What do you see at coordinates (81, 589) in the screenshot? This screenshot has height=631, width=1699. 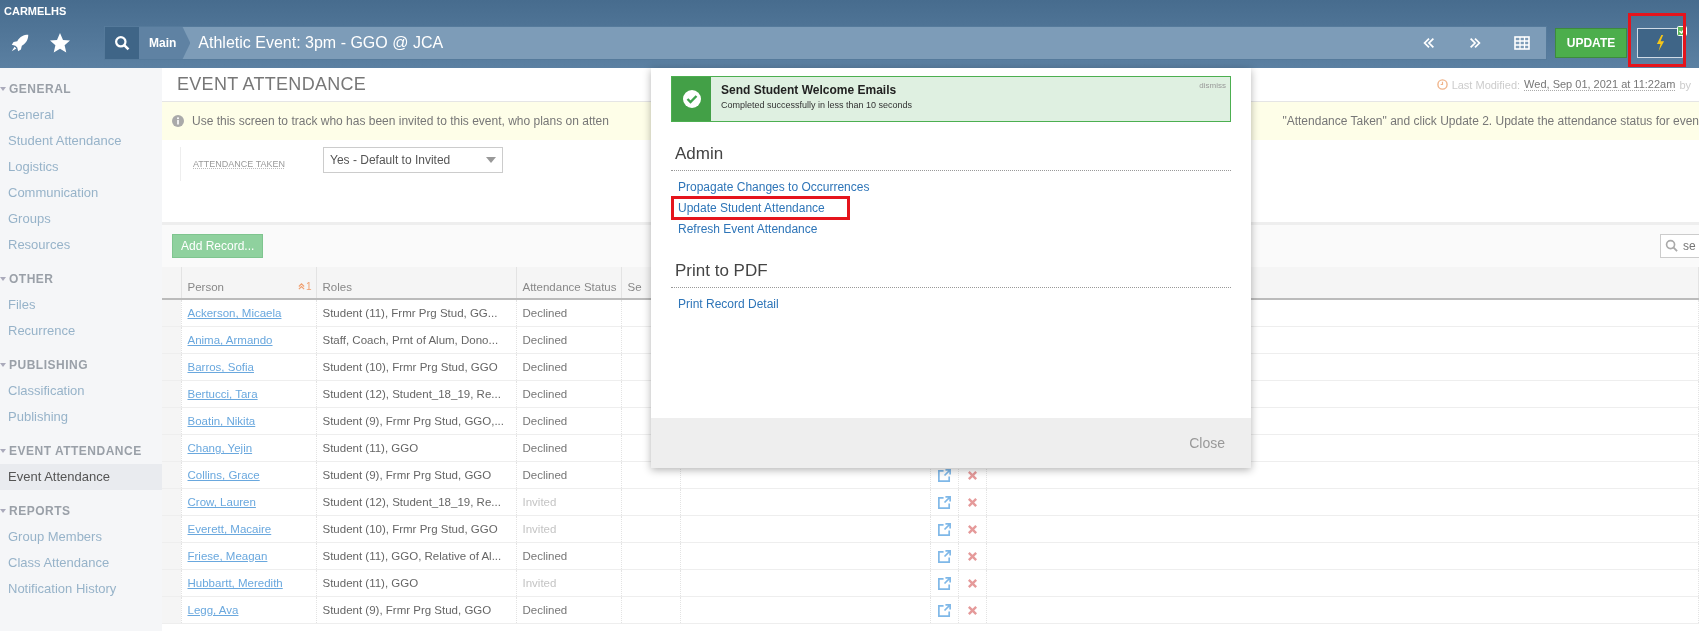 I see `sidebar-item: Notification History` at bounding box center [81, 589].